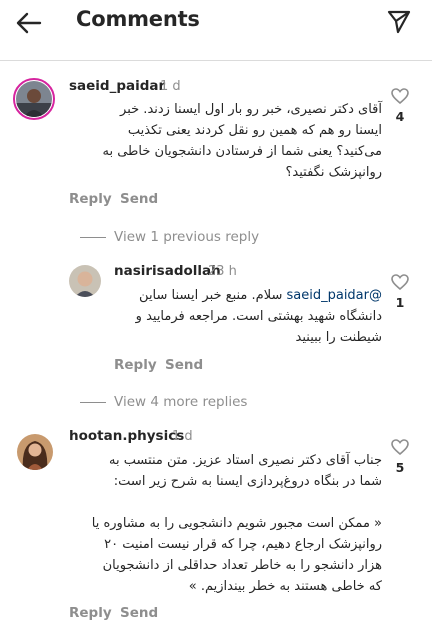  Describe the element at coordinates (333, 172) in the screenshot. I see `comment-line: روانپزشک نگفتید؟` at that location.